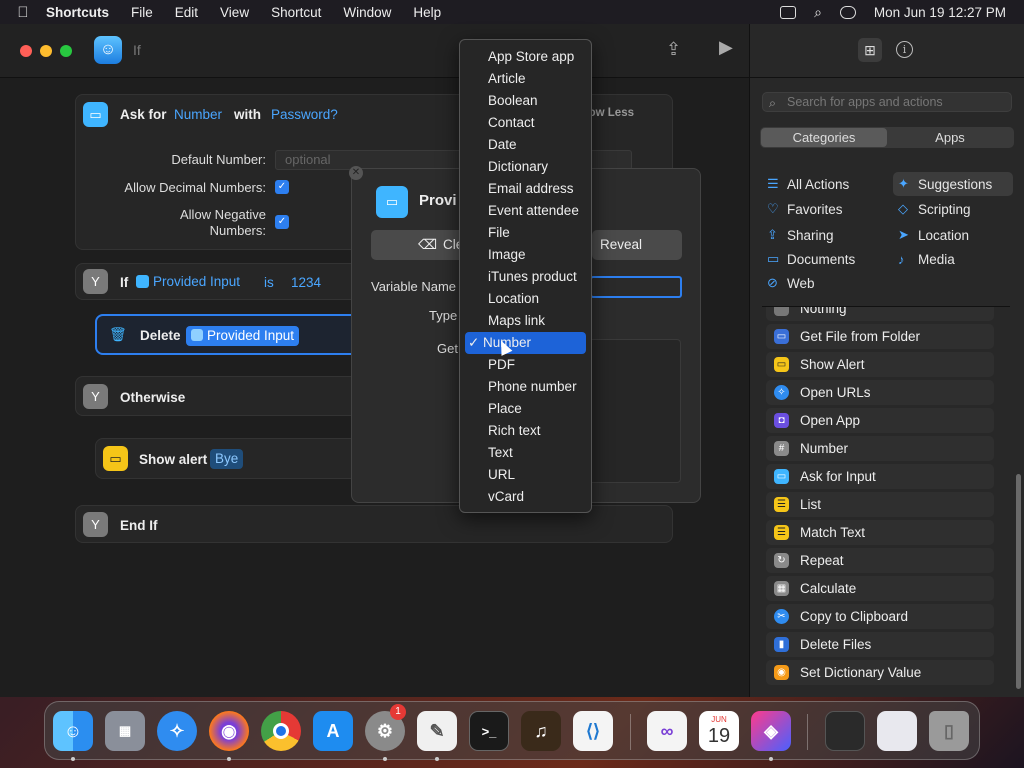 The image size is (1024, 768). What do you see at coordinates (304, 114) in the screenshot?
I see `password-token: Password?` at bounding box center [304, 114].